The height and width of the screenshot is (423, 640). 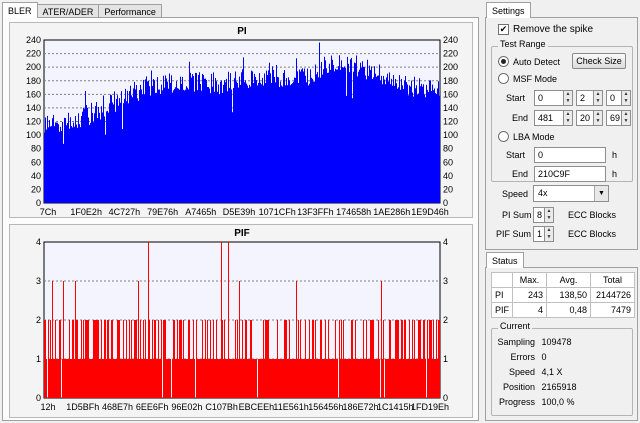 I want to click on msf-start-min-spinner: ▲ ▼, so click(x=568, y=98).